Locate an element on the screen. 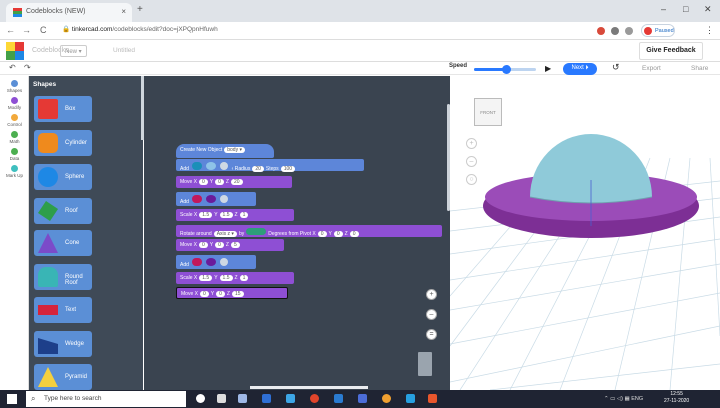 The height and width of the screenshot is (408, 720). pivot-x-input: 0 is located at coordinates (322, 234).